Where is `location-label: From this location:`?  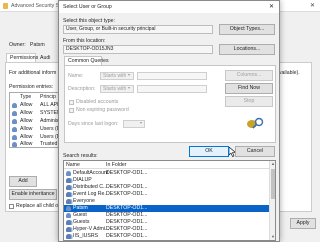
location-label: From this location: is located at coordinates (84, 41).